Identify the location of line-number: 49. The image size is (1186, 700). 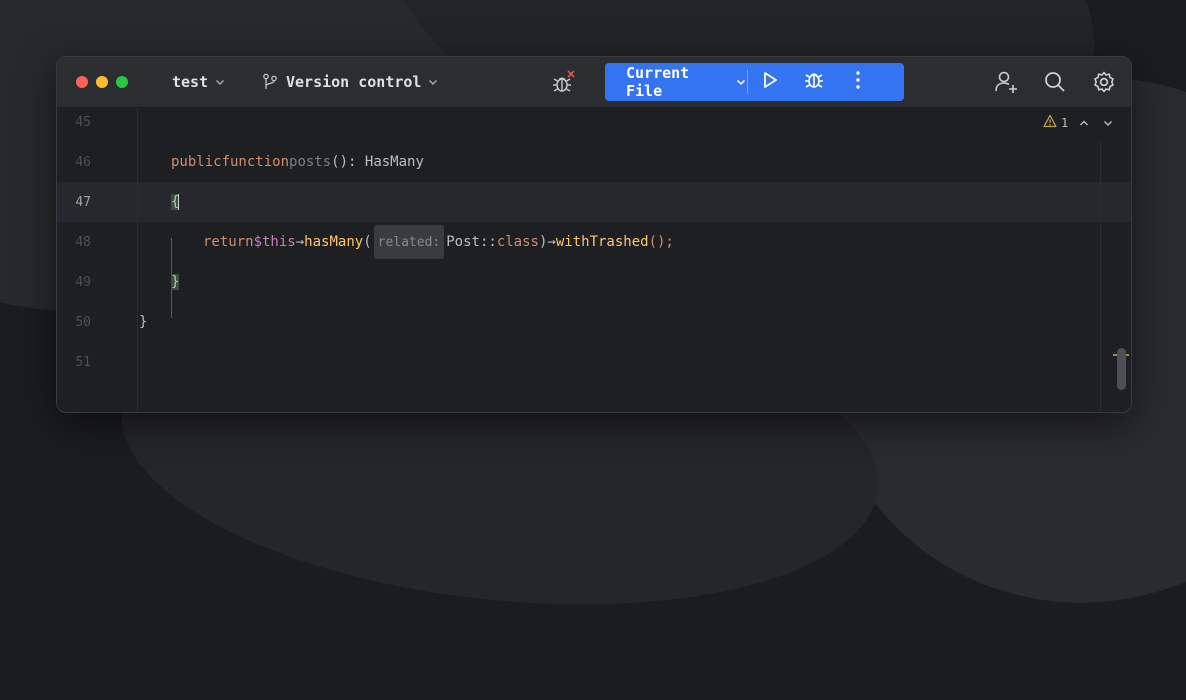
(83, 282).